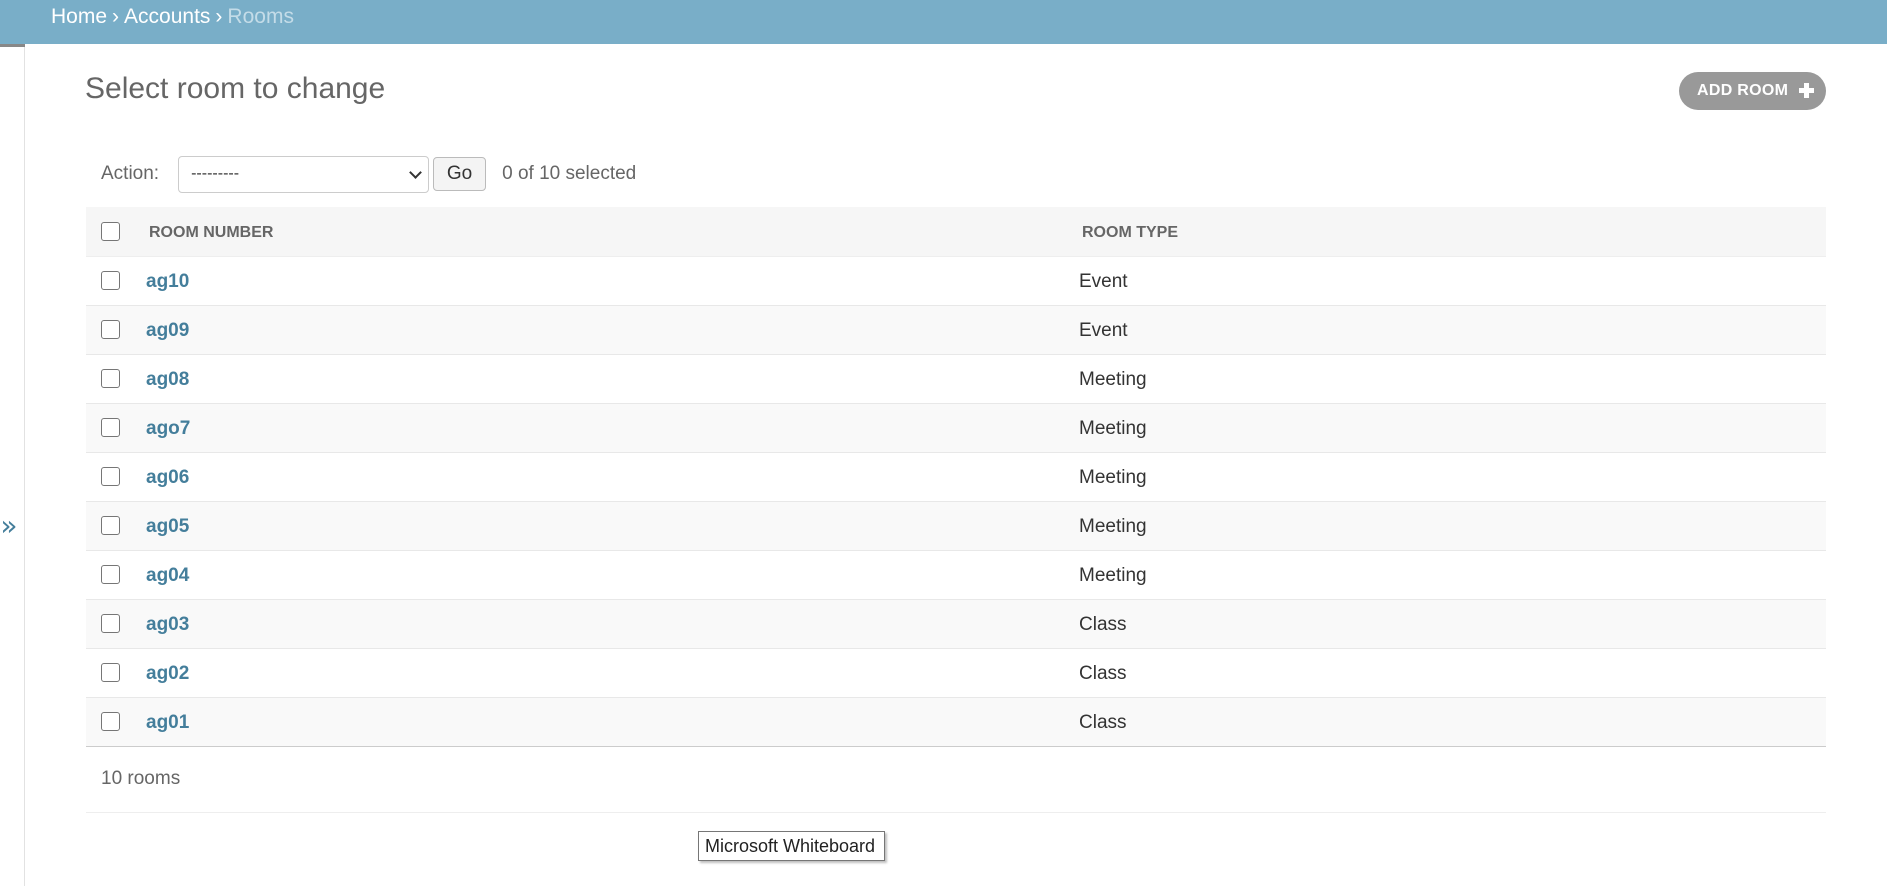  What do you see at coordinates (167, 16) in the screenshot?
I see `breadcrumb-accounts-link: Accounts` at bounding box center [167, 16].